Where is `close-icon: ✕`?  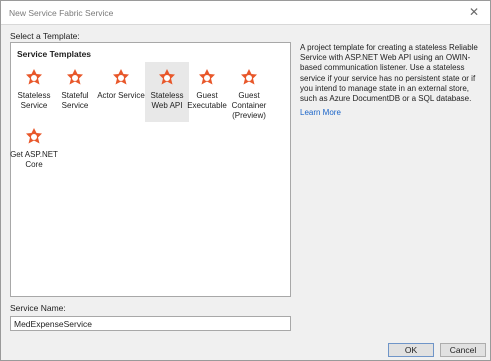 close-icon: ✕ is located at coordinates (474, 12).